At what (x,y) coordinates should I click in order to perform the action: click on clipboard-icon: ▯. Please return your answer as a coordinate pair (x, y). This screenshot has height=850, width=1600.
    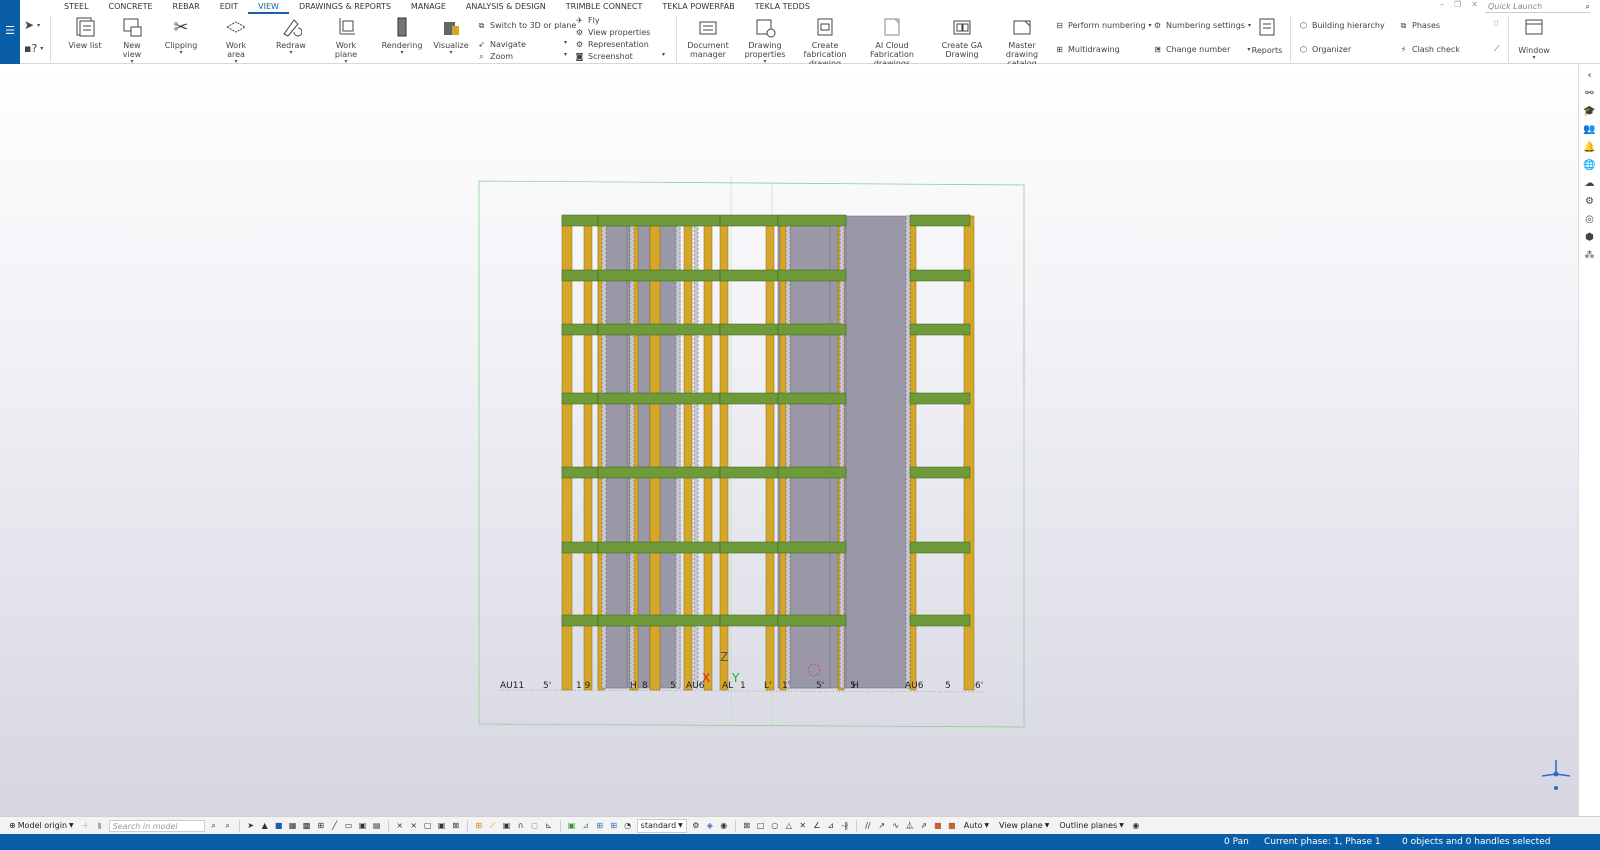
    Looking at the image, I should click on (1496, 22).